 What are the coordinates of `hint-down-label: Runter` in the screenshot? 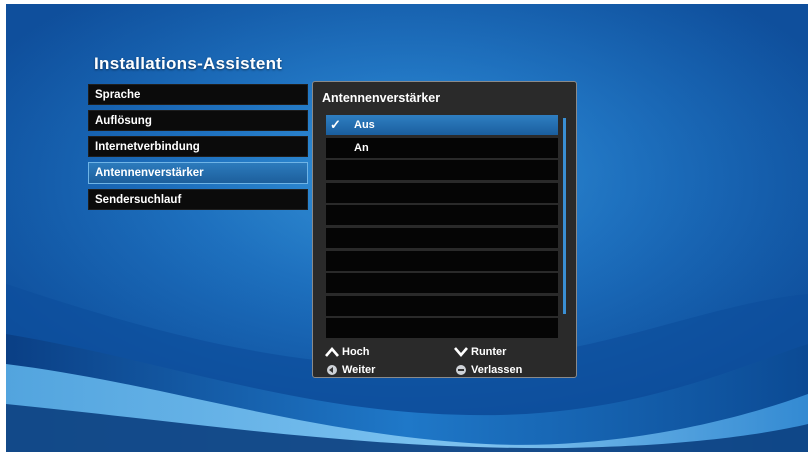 It's located at (489, 352).